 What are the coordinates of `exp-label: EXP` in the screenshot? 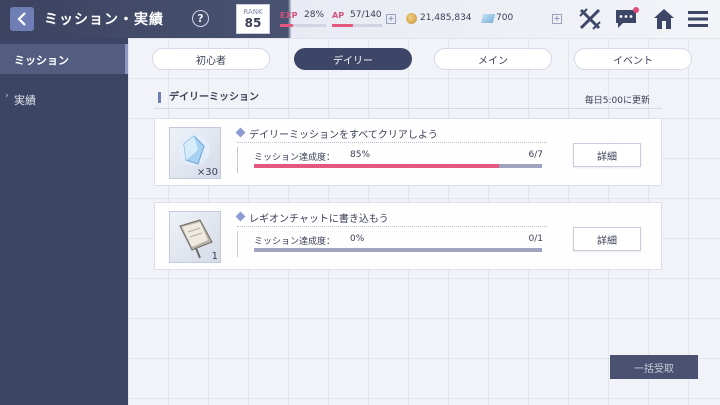 It's located at (289, 15).